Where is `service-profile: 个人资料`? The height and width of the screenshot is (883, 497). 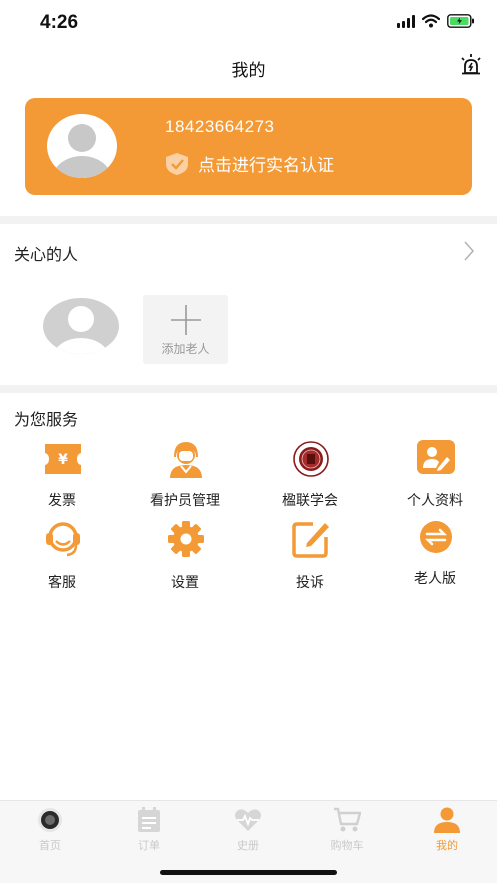
service-profile: 个人资料 is located at coordinates (435, 474).